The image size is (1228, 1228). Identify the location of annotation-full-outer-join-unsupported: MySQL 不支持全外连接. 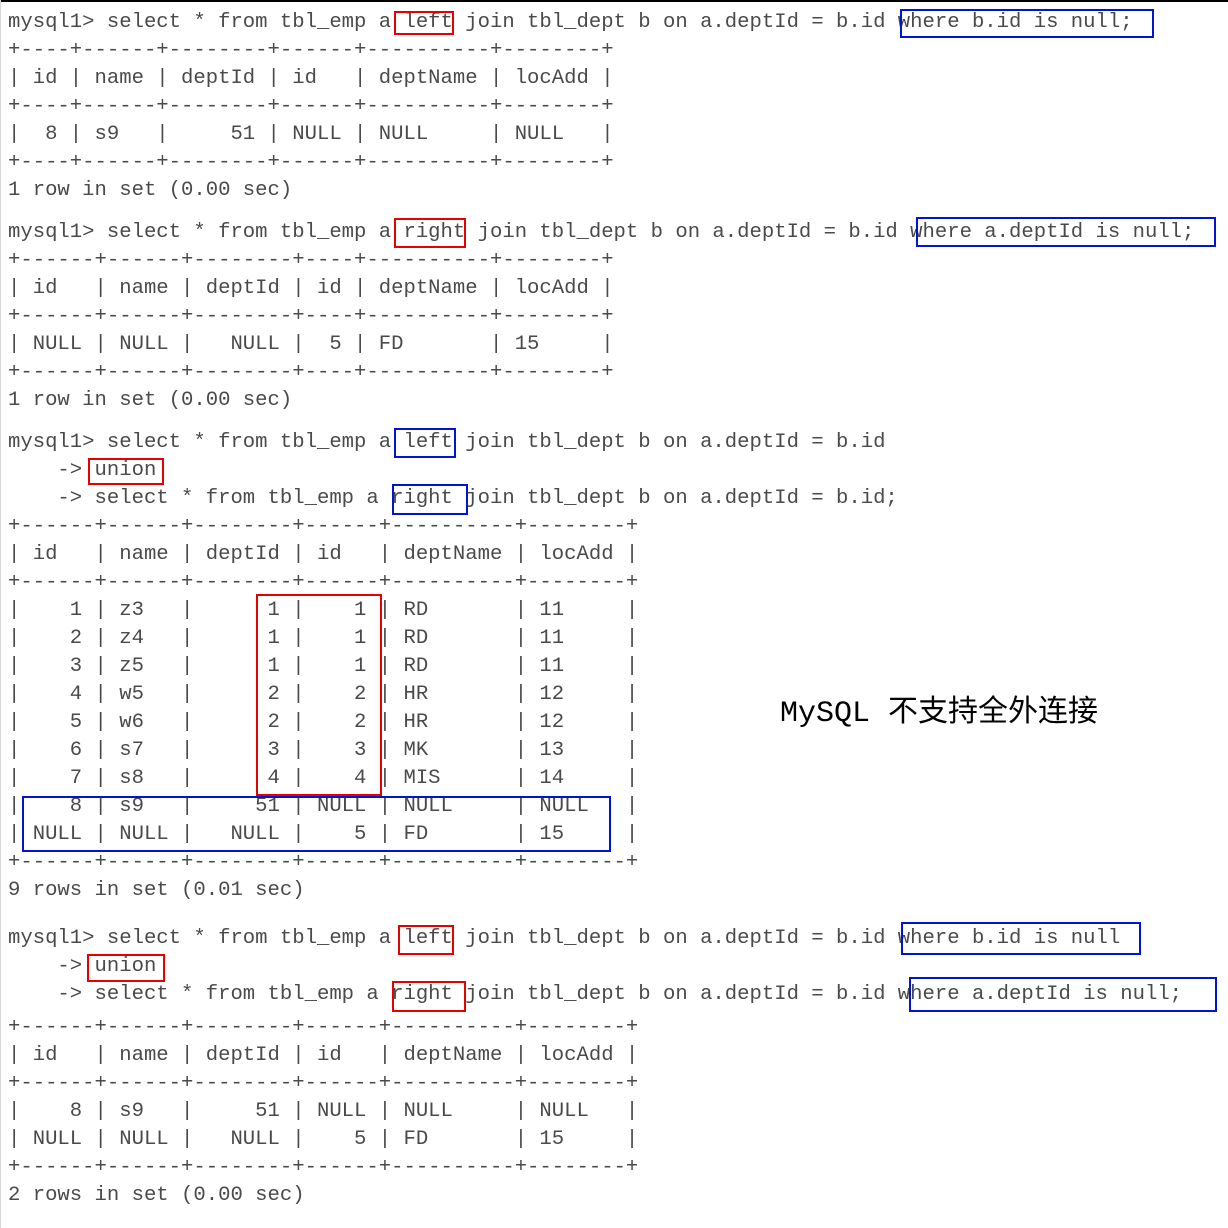
(939, 712).